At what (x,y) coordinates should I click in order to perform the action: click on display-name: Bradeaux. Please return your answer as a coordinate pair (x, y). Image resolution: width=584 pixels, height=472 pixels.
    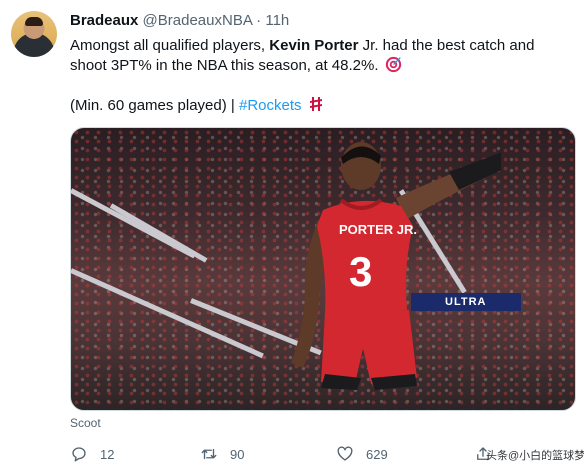
    Looking at the image, I should click on (104, 20).